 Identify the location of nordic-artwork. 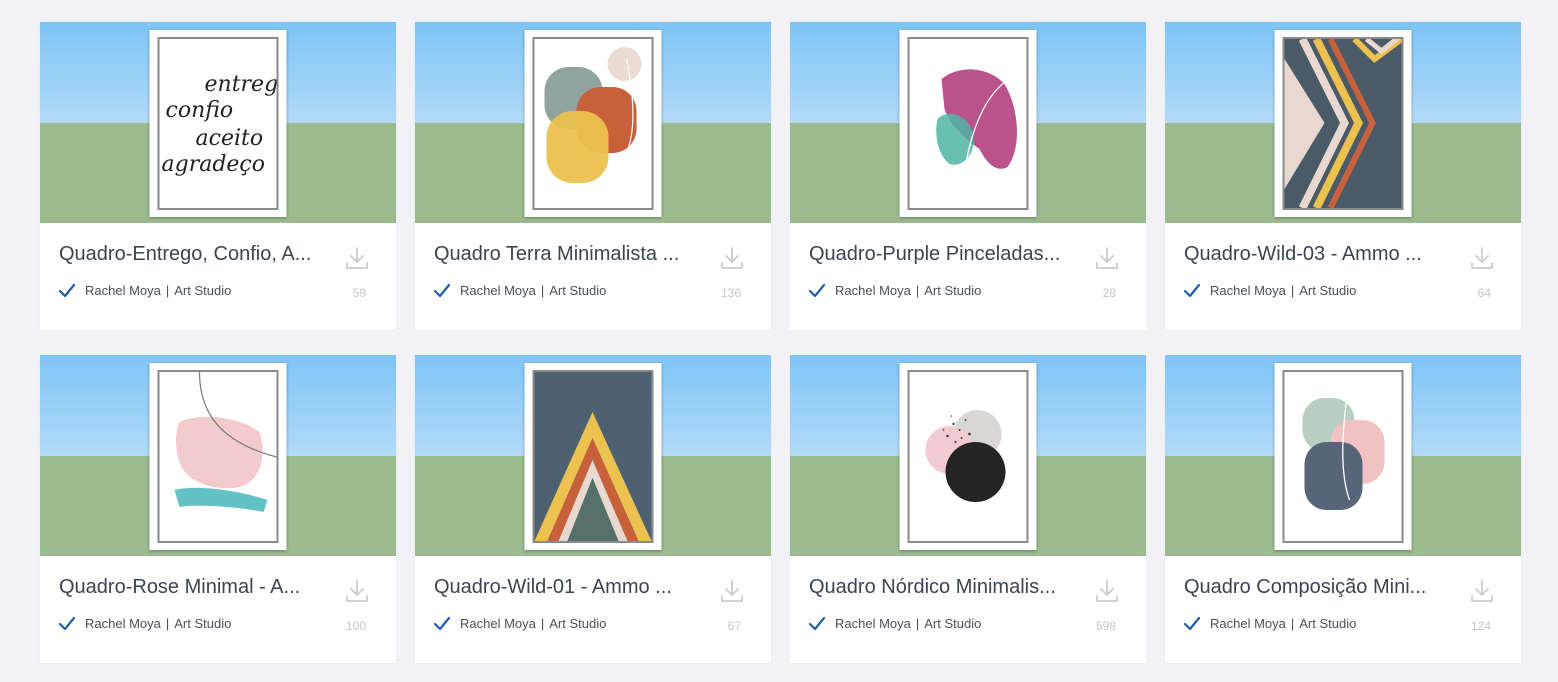
(965, 456).